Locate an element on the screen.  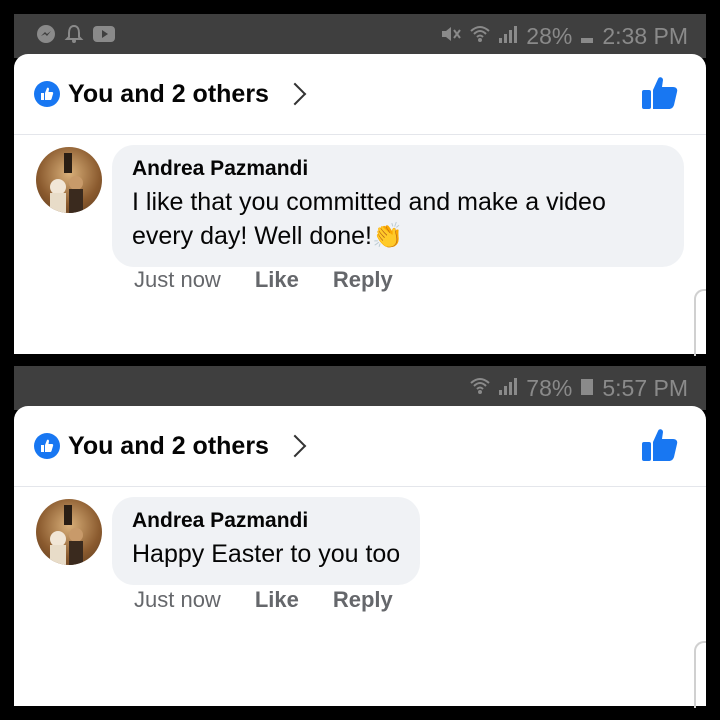
mute-icon is located at coordinates (451, 36).